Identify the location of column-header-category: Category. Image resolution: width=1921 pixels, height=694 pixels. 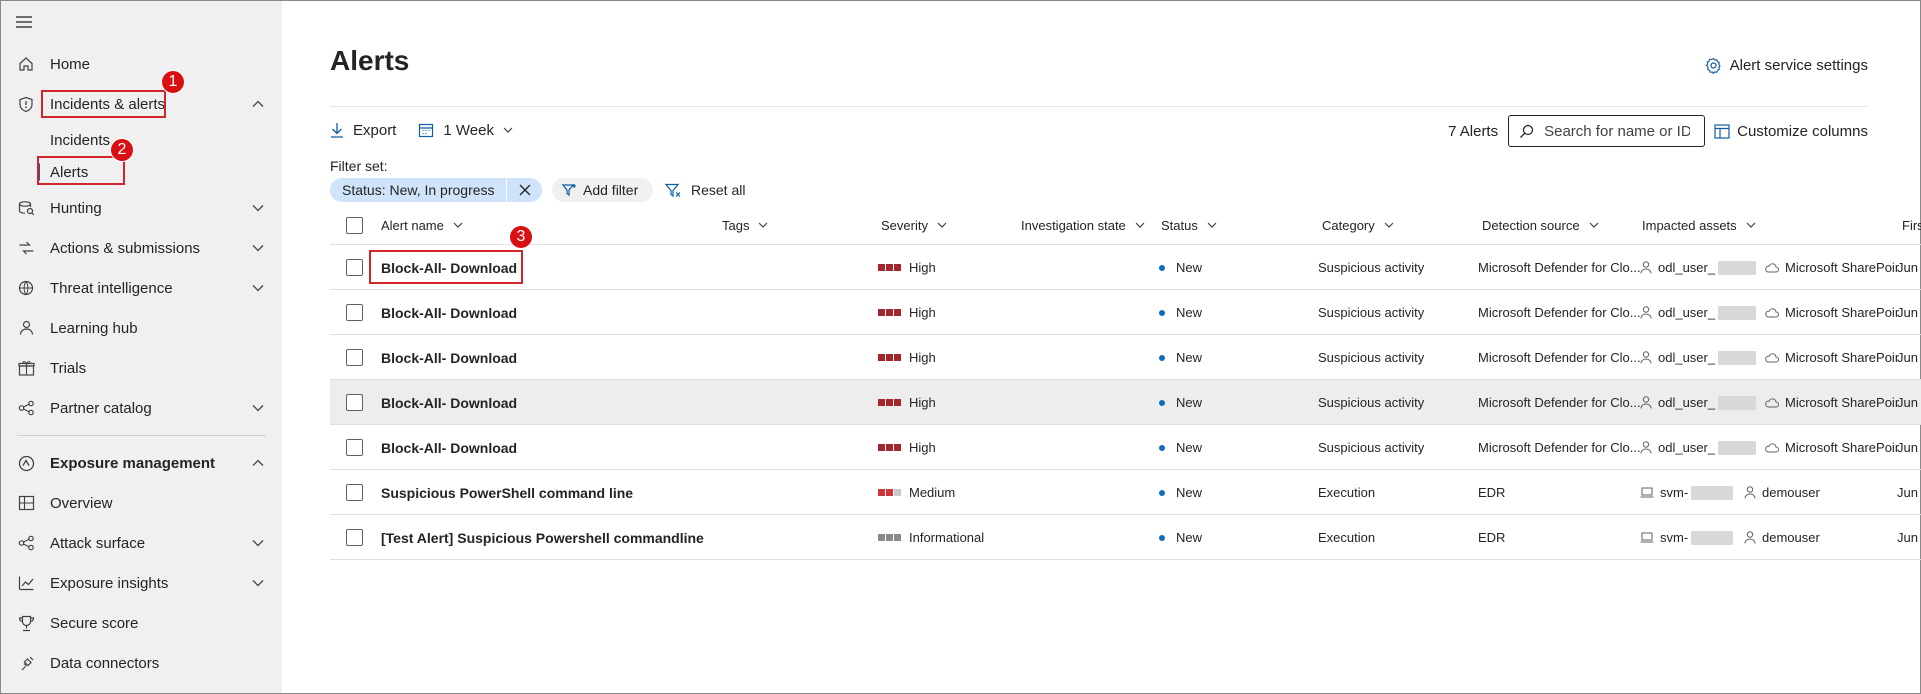
(1358, 225).